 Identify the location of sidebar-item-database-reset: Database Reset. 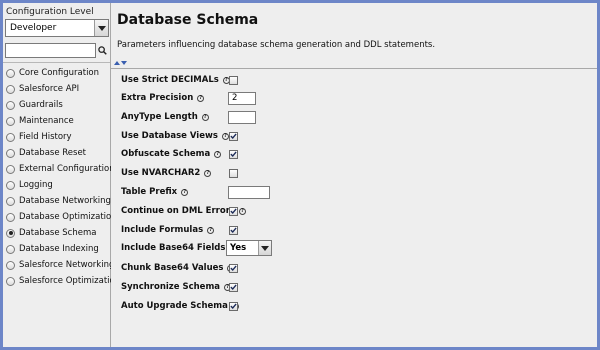
(56, 153).